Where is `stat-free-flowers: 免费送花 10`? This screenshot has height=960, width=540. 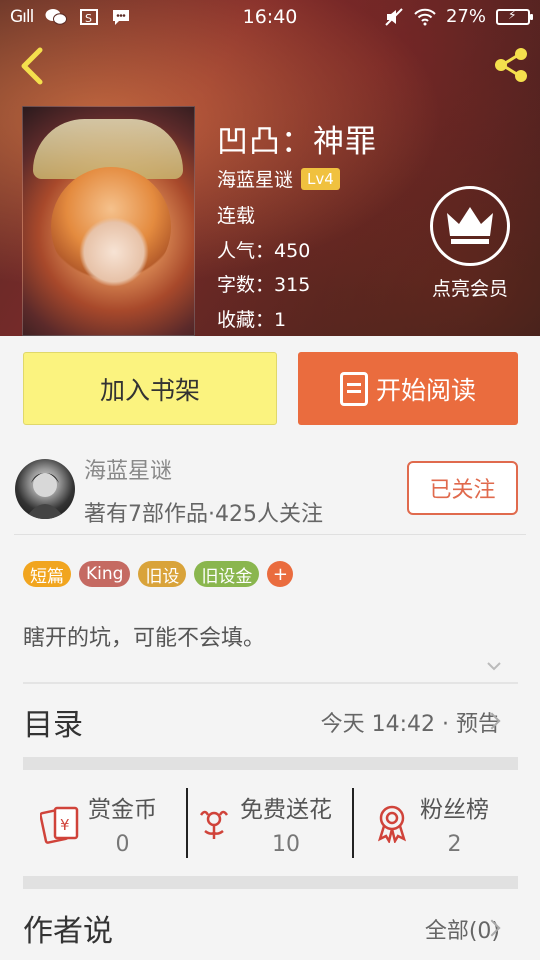 stat-free-flowers: 免费送花 10 is located at coordinates (286, 823).